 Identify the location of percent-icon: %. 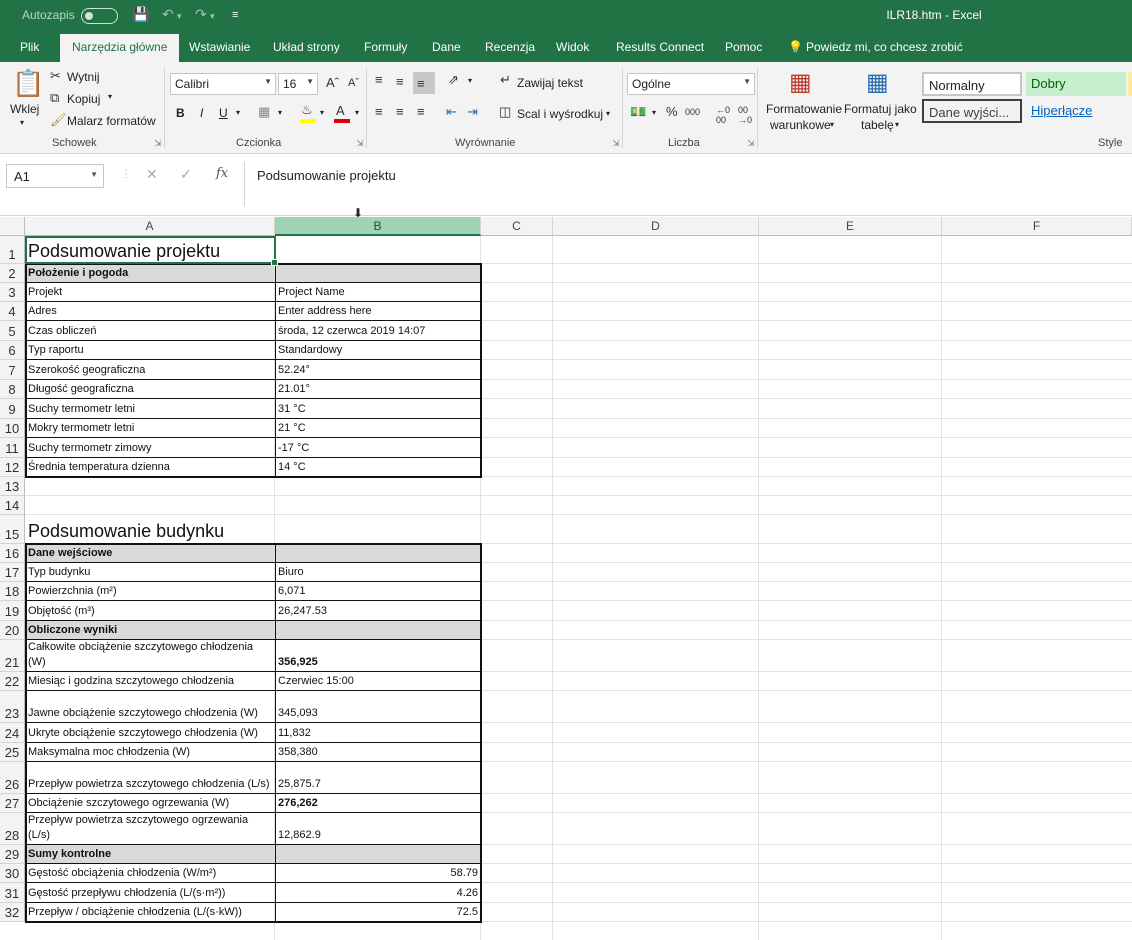
(672, 111).